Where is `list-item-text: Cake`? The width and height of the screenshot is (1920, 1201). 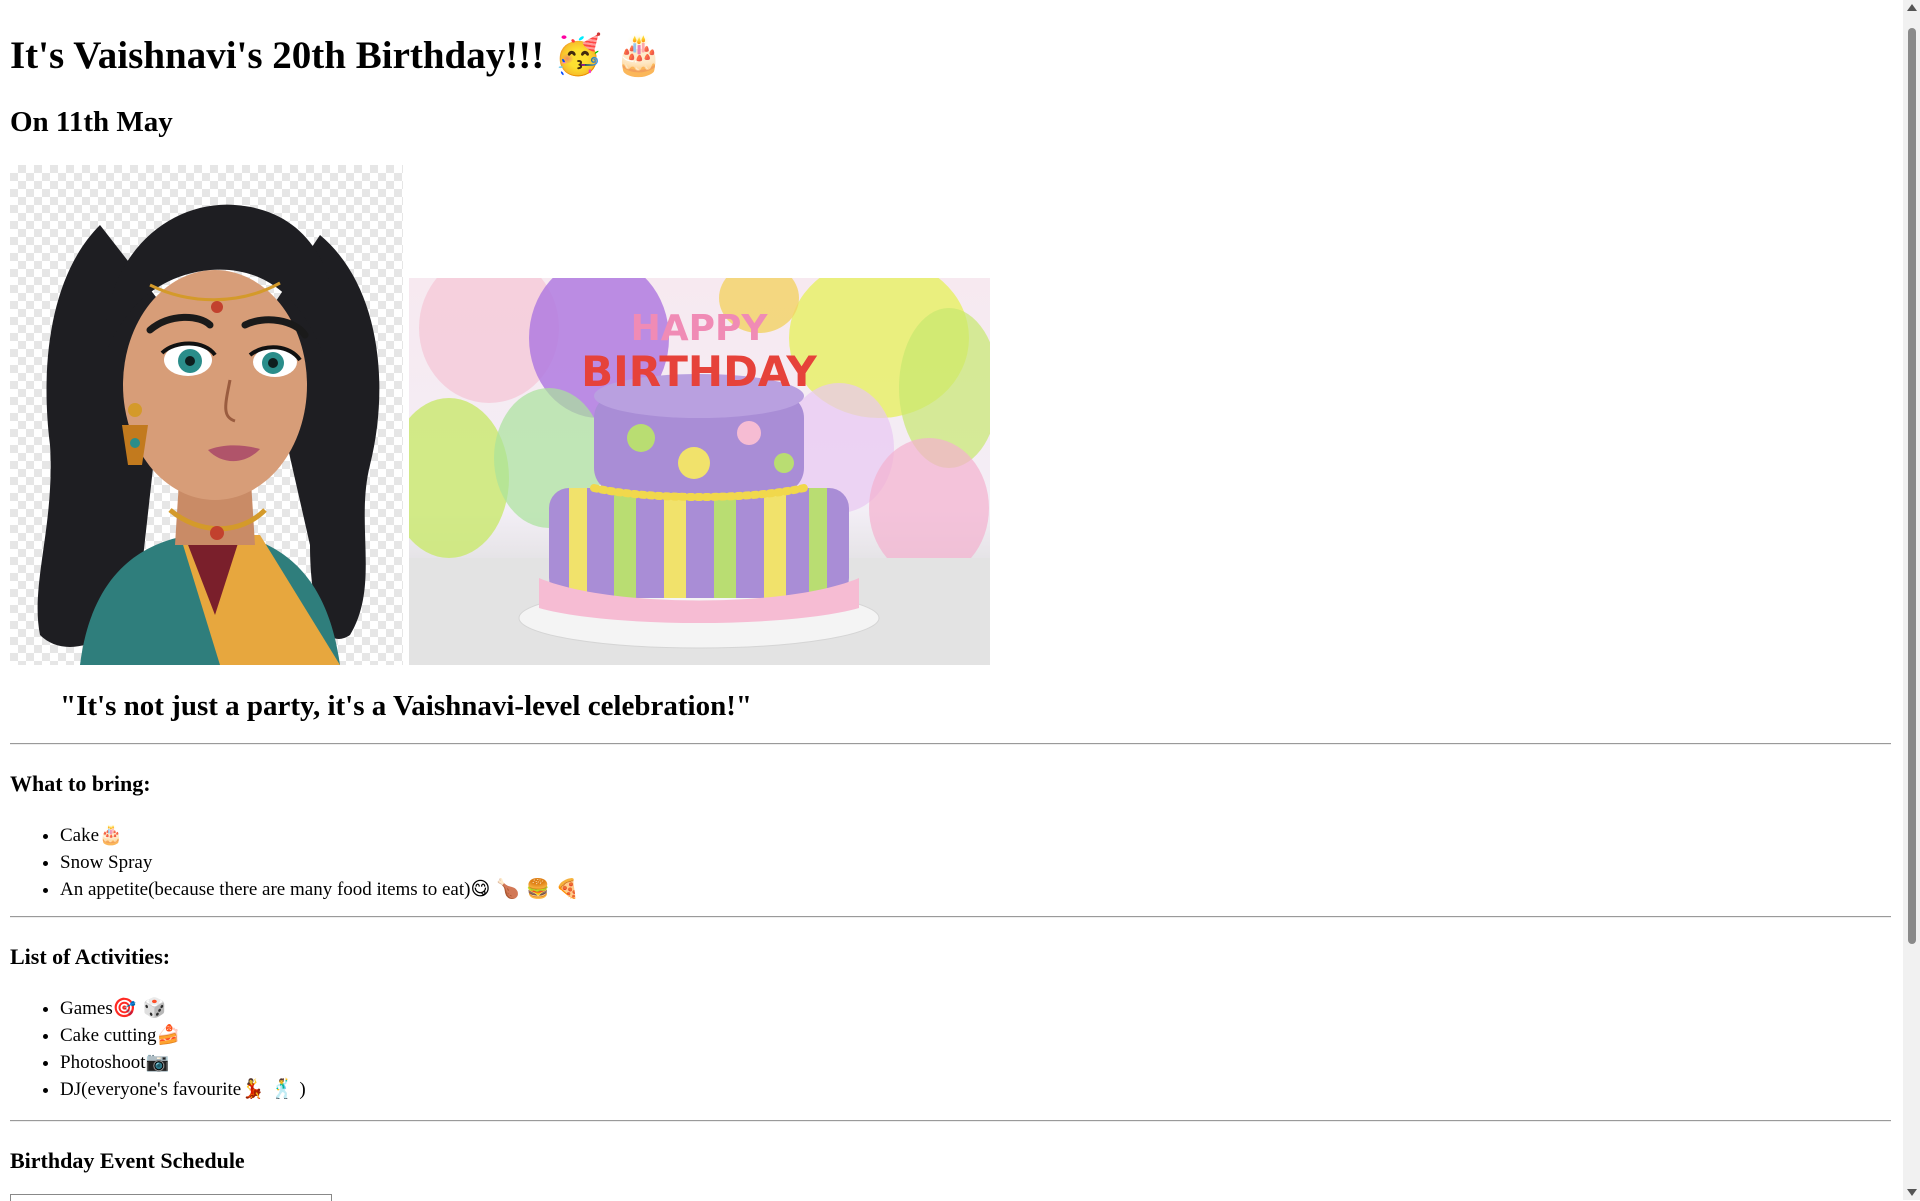 list-item-text: Cake is located at coordinates (80, 835).